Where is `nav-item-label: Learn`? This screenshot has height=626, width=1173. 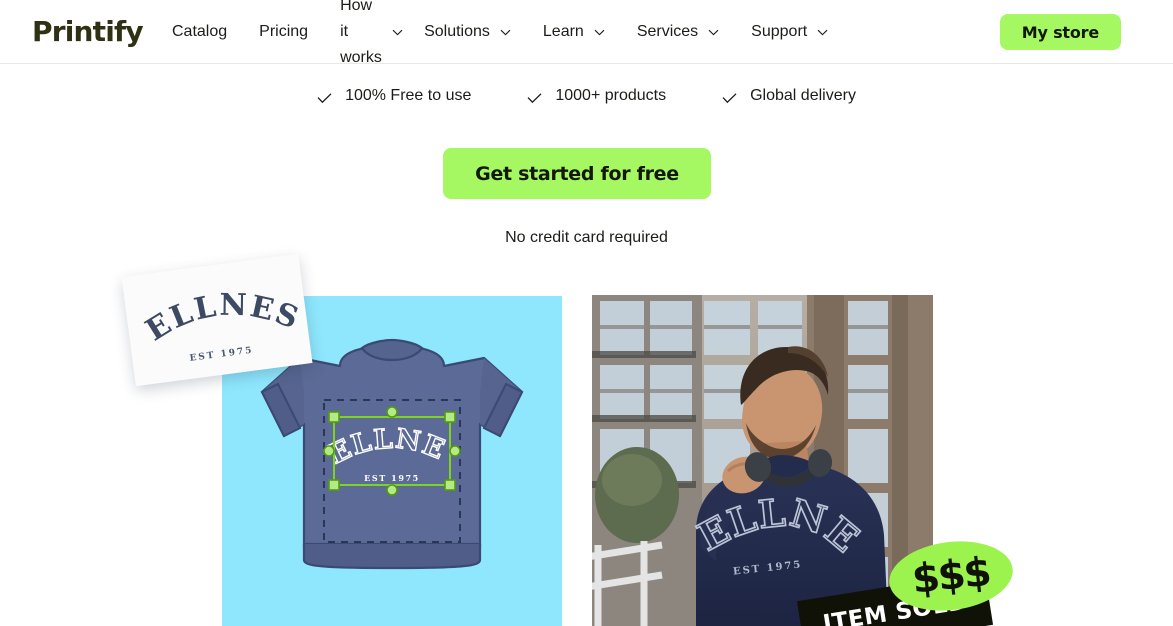
nav-item-label: Learn is located at coordinates (563, 31).